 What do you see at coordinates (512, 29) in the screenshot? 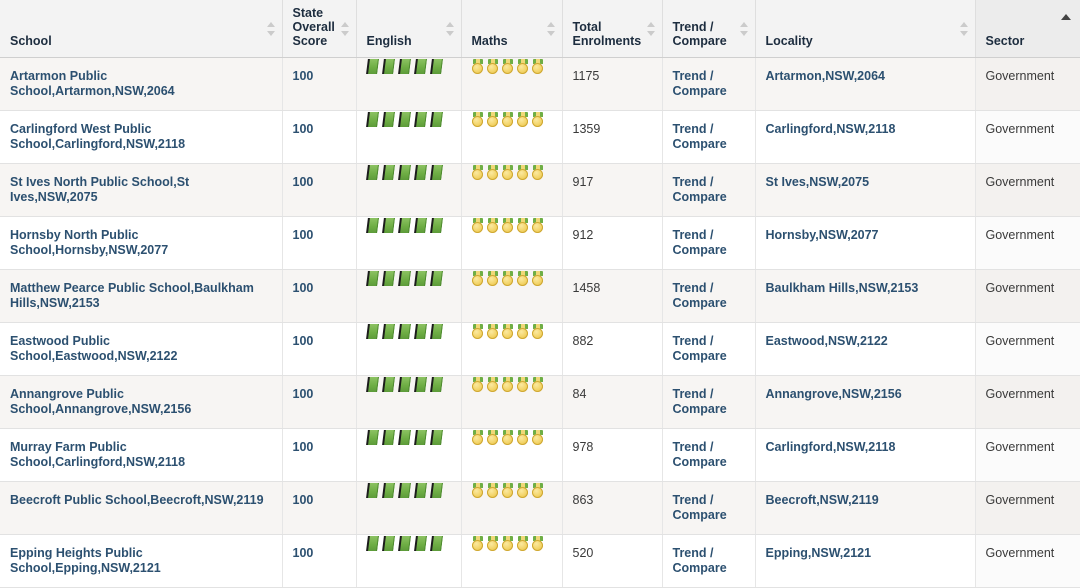
I see `column-header-maths: Maths` at bounding box center [512, 29].